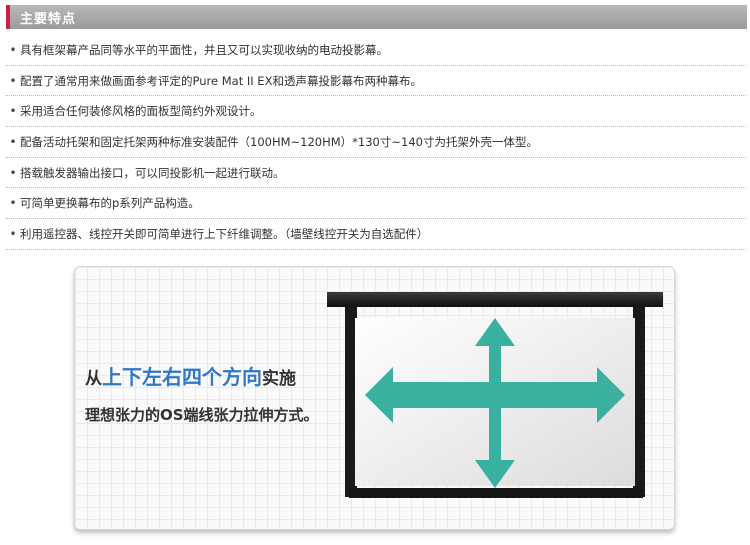 The width and height of the screenshot is (750, 545). What do you see at coordinates (152, 172) in the screenshot?
I see `feature-text: 搭载触发器输出接口，可以同投影机一起进行联动。` at bounding box center [152, 172].